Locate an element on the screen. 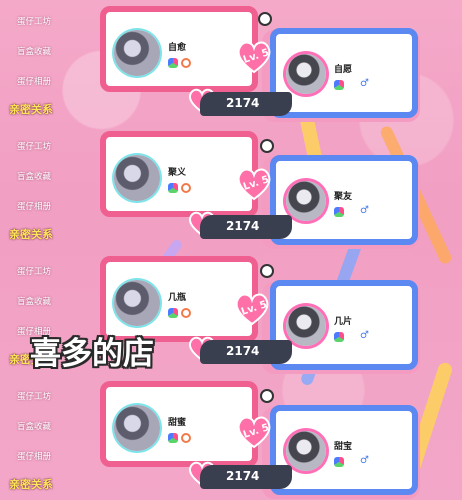 The width and height of the screenshot is (462, 500). player-card-left: 甜蜜 is located at coordinates (179, 424).